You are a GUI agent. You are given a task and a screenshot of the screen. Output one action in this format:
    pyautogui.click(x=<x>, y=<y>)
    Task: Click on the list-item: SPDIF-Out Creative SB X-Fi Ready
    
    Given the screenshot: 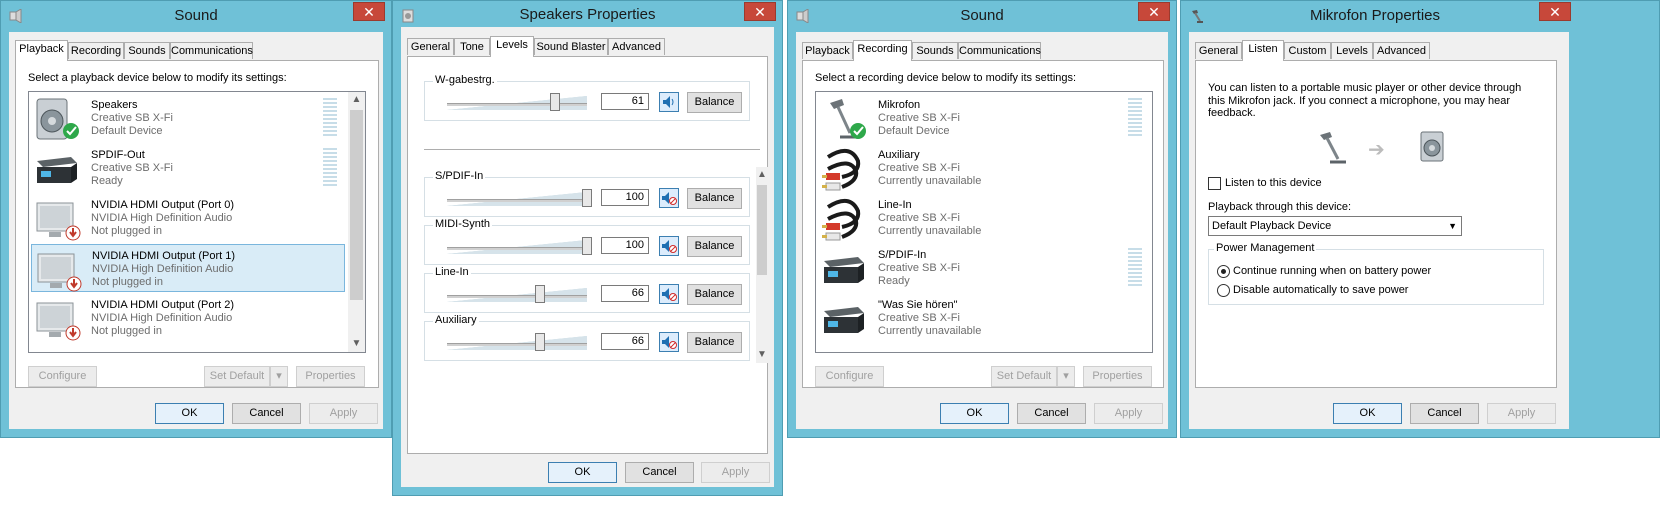 What is the action you would take?
    pyautogui.click(x=188, y=168)
    